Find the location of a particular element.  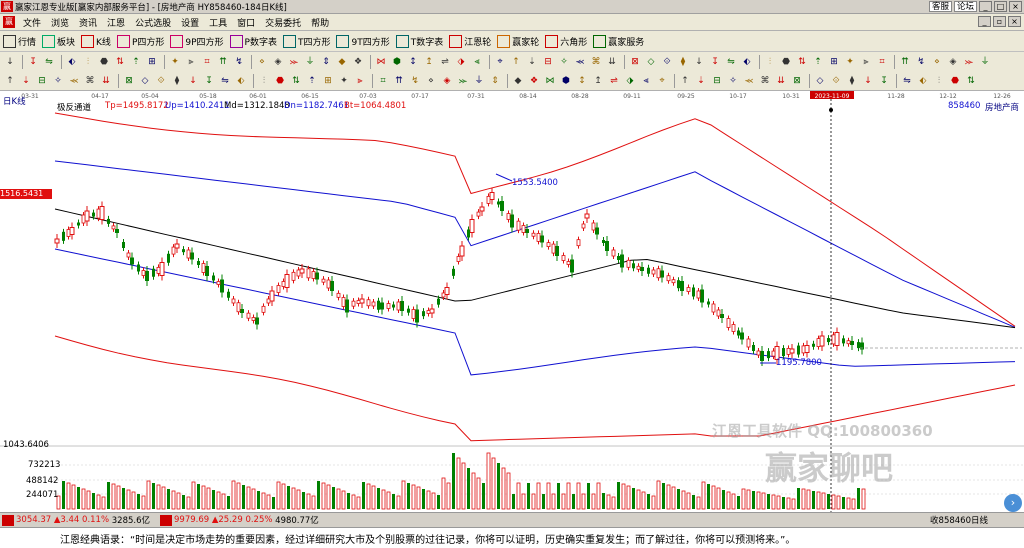

analysis-tool-6-icon: ⇊ is located at coordinates (106, 81).